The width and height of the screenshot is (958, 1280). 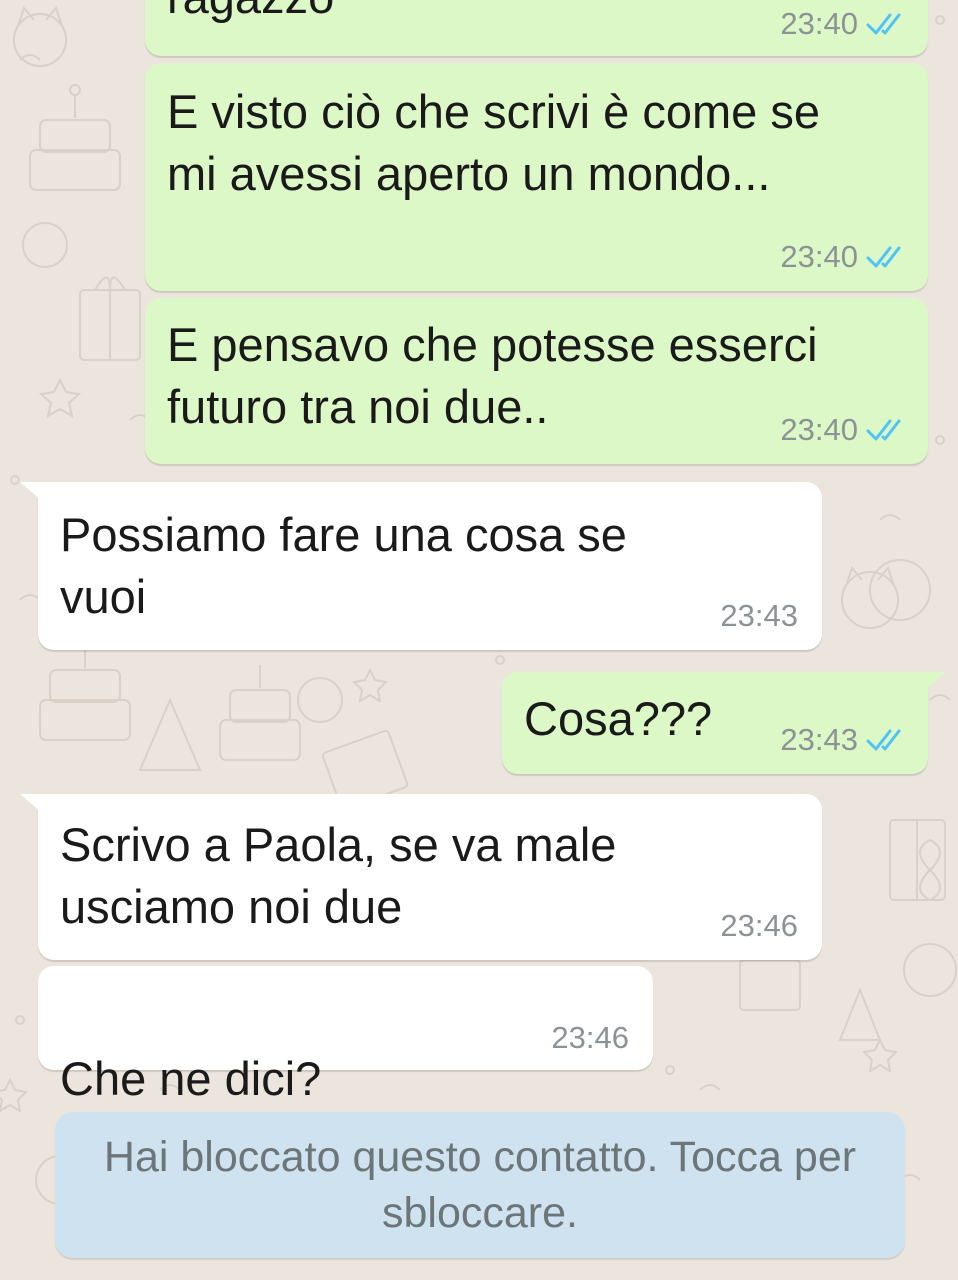 I want to click on message-text: Cosa???, so click(x=618, y=718).